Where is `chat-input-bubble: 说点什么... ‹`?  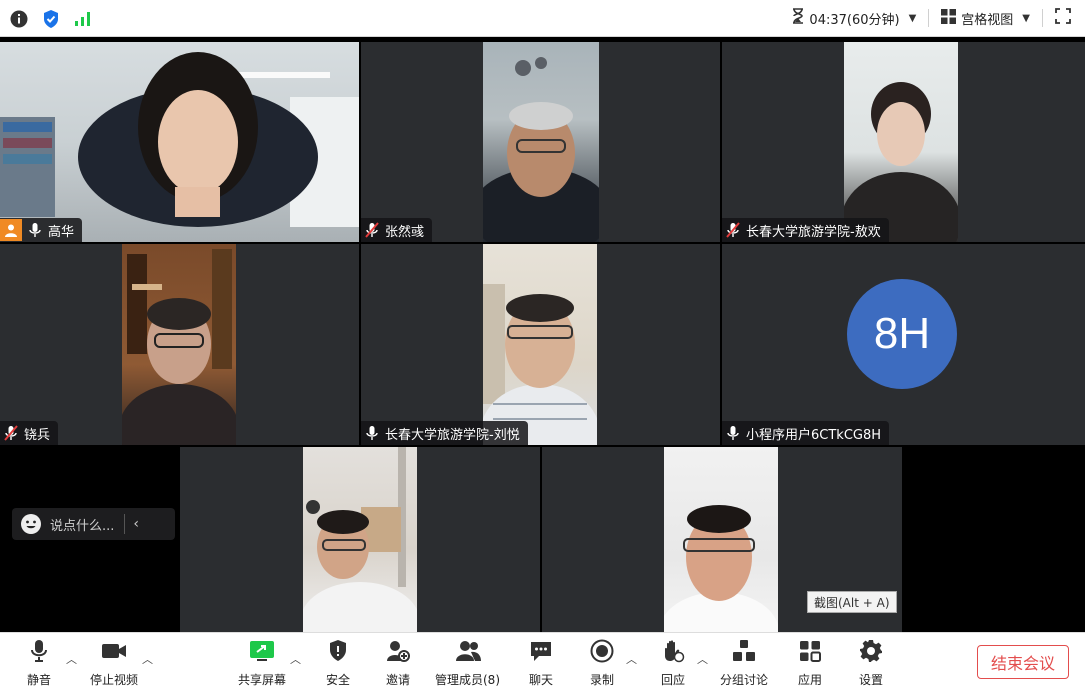 chat-input-bubble: 说点什么... ‹ is located at coordinates (93, 524).